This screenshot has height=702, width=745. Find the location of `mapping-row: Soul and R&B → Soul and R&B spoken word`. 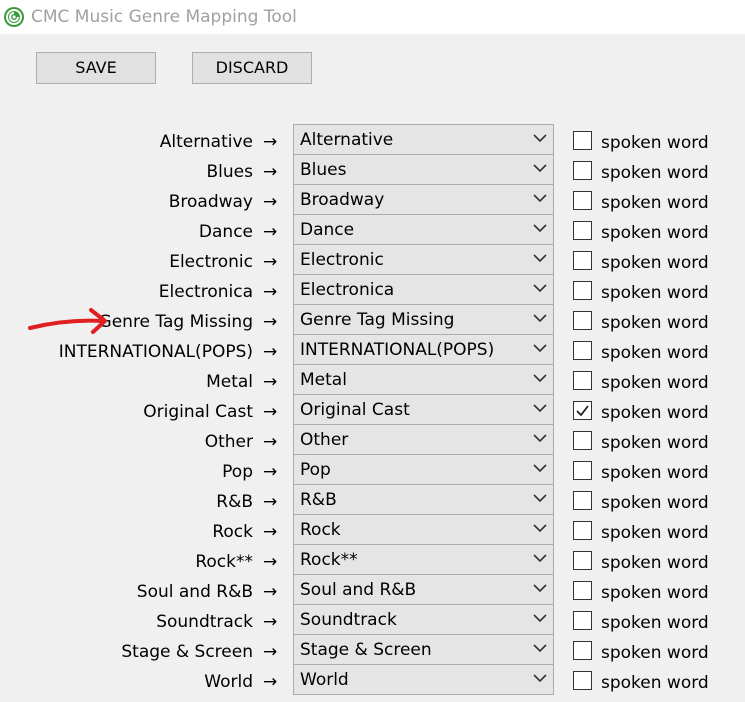

mapping-row: Soul and R&B → Soul and R&B spoken word is located at coordinates (372, 590).